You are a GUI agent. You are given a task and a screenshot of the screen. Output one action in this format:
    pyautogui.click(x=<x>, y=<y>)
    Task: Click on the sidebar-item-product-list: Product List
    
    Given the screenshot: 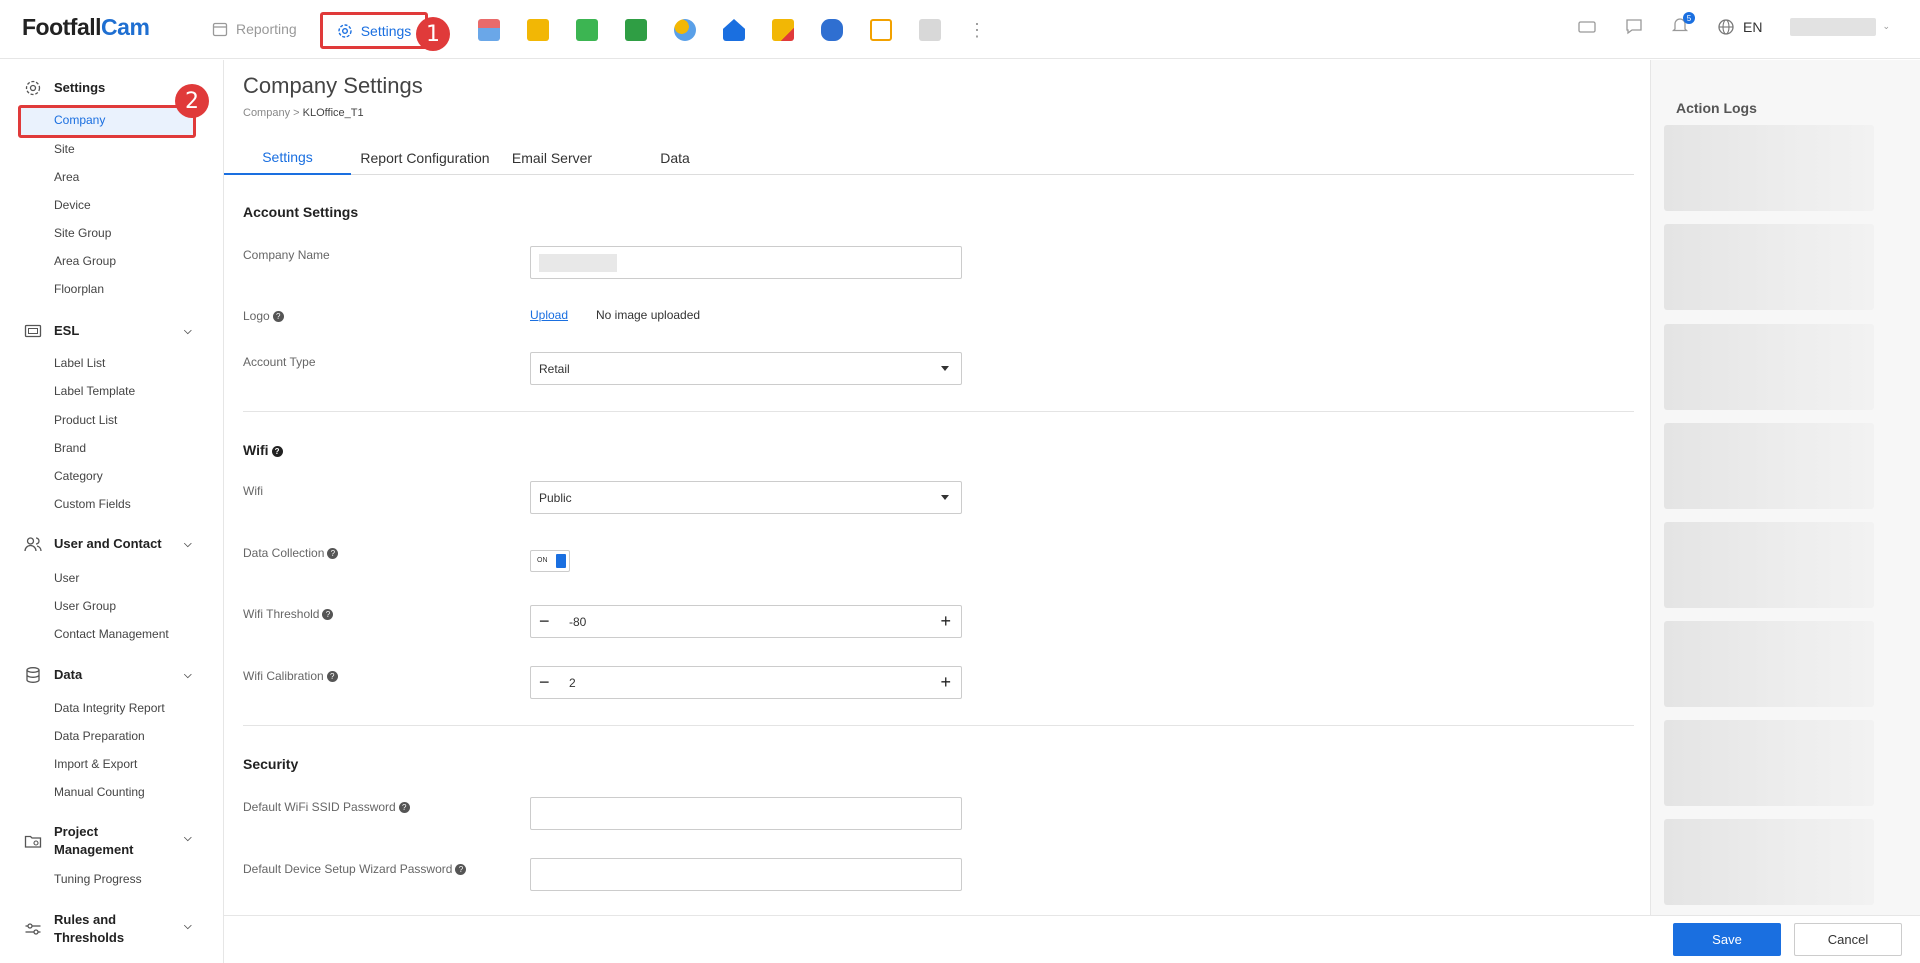 What is the action you would take?
    pyautogui.click(x=85, y=420)
    